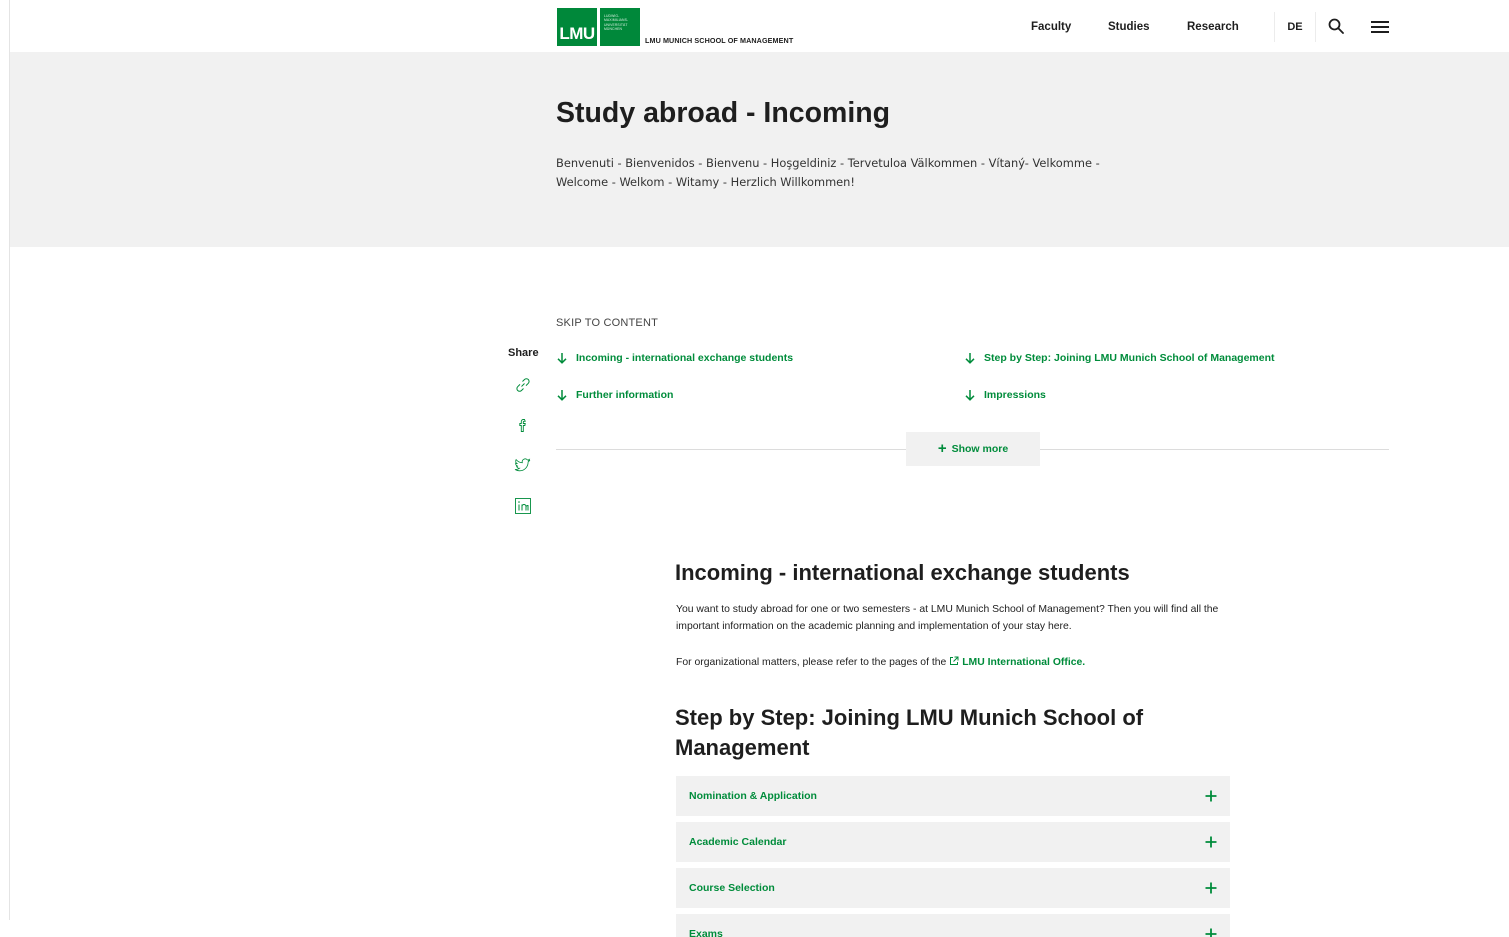 This screenshot has height=937, width=1509. Describe the element at coordinates (706, 932) in the screenshot. I see `accordion-label: Exams` at that location.